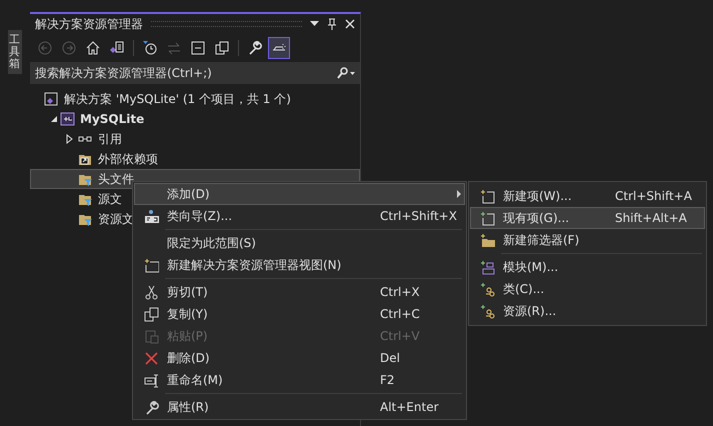  Describe the element at coordinates (188, 336) in the screenshot. I see `menu-label: 粘贴(P)` at that location.